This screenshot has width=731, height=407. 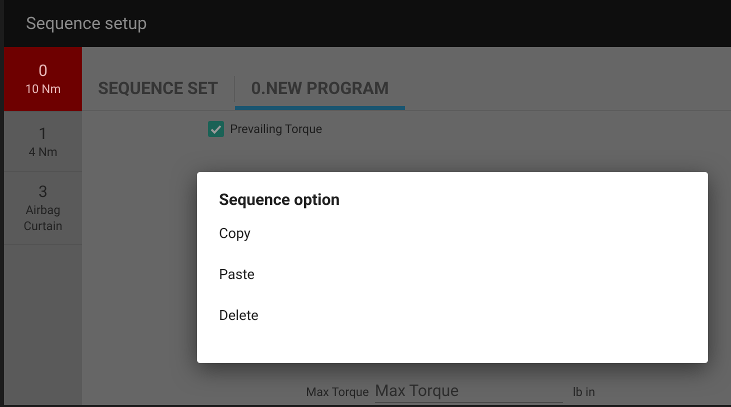 What do you see at coordinates (452, 233) in the screenshot?
I see `menu-option: Copy` at bounding box center [452, 233].